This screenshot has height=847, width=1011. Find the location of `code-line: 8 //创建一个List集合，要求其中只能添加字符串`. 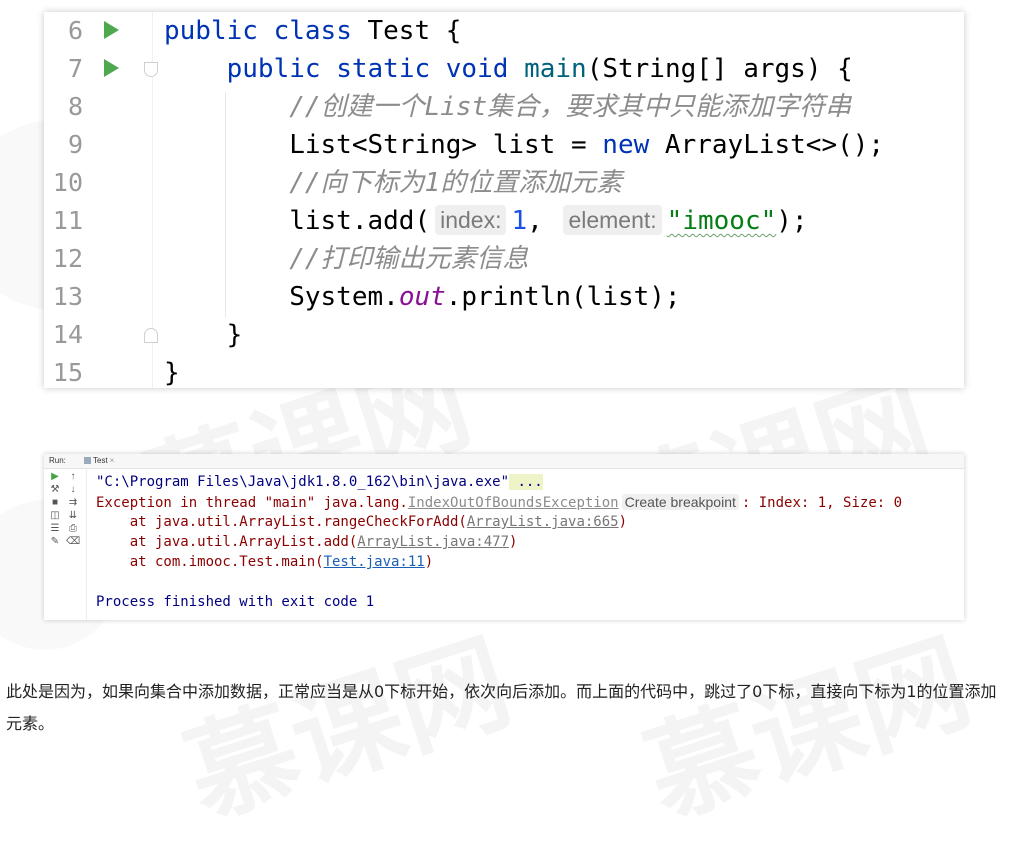

code-line: 8 //创建一个List集合，要求其中只能添加字符串 is located at coordinates (504, 107).